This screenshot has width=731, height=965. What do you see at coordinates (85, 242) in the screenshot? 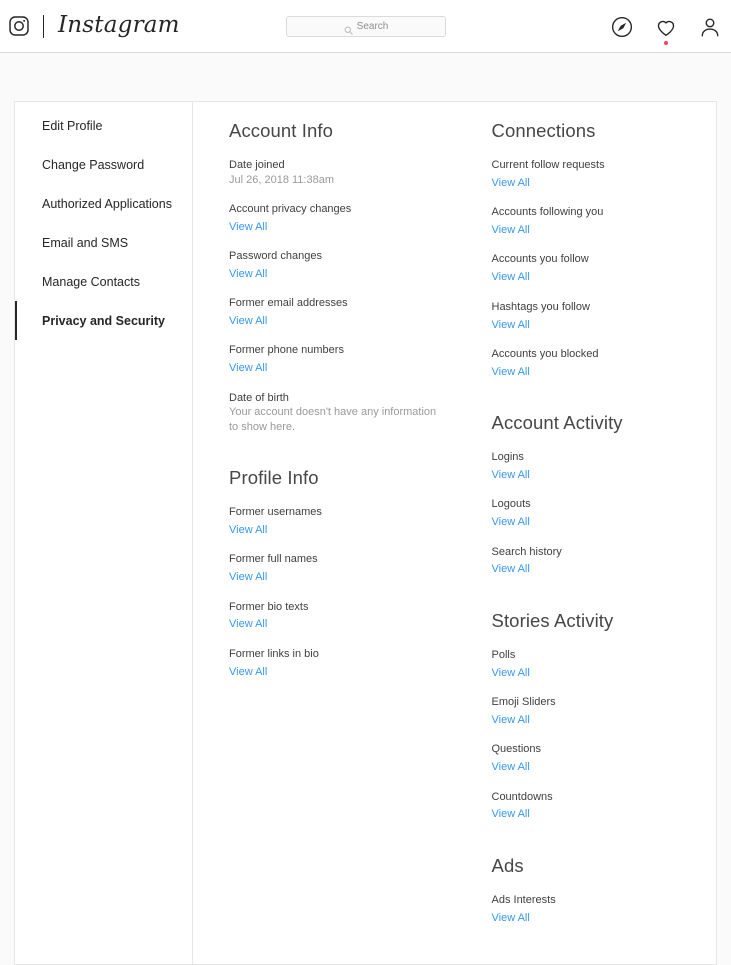
I see `sidebar-item-label: Email and SMS` at bounding box center [85, 242].